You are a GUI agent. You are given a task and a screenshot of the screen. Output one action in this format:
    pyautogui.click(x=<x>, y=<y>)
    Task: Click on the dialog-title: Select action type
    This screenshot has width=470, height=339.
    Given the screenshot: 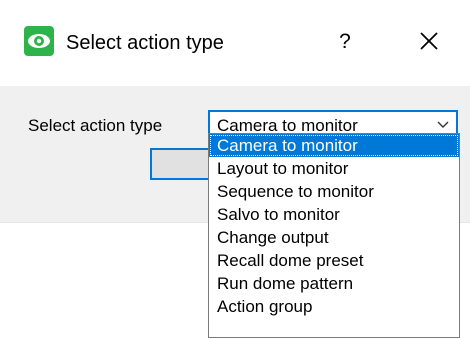 What is the action you would take?
    pyautogui.click(x=145, y=43)
    